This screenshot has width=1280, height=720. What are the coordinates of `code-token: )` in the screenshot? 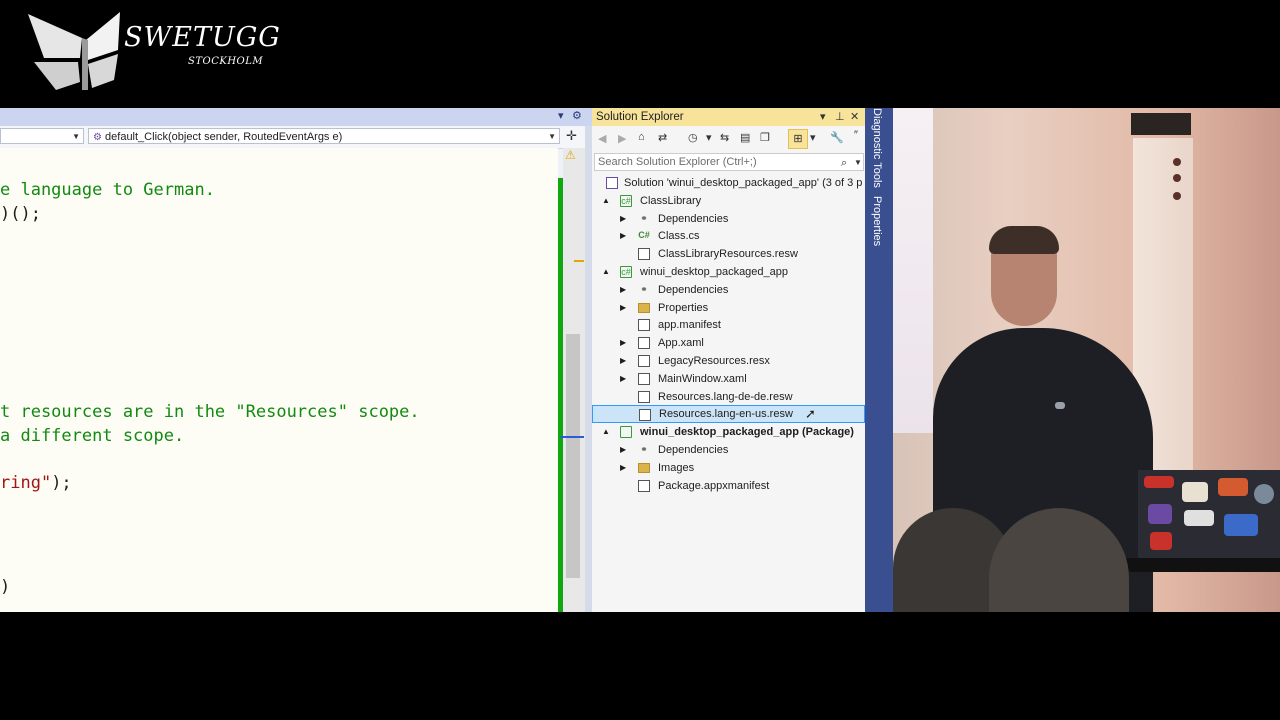 It's located at (5, 587).